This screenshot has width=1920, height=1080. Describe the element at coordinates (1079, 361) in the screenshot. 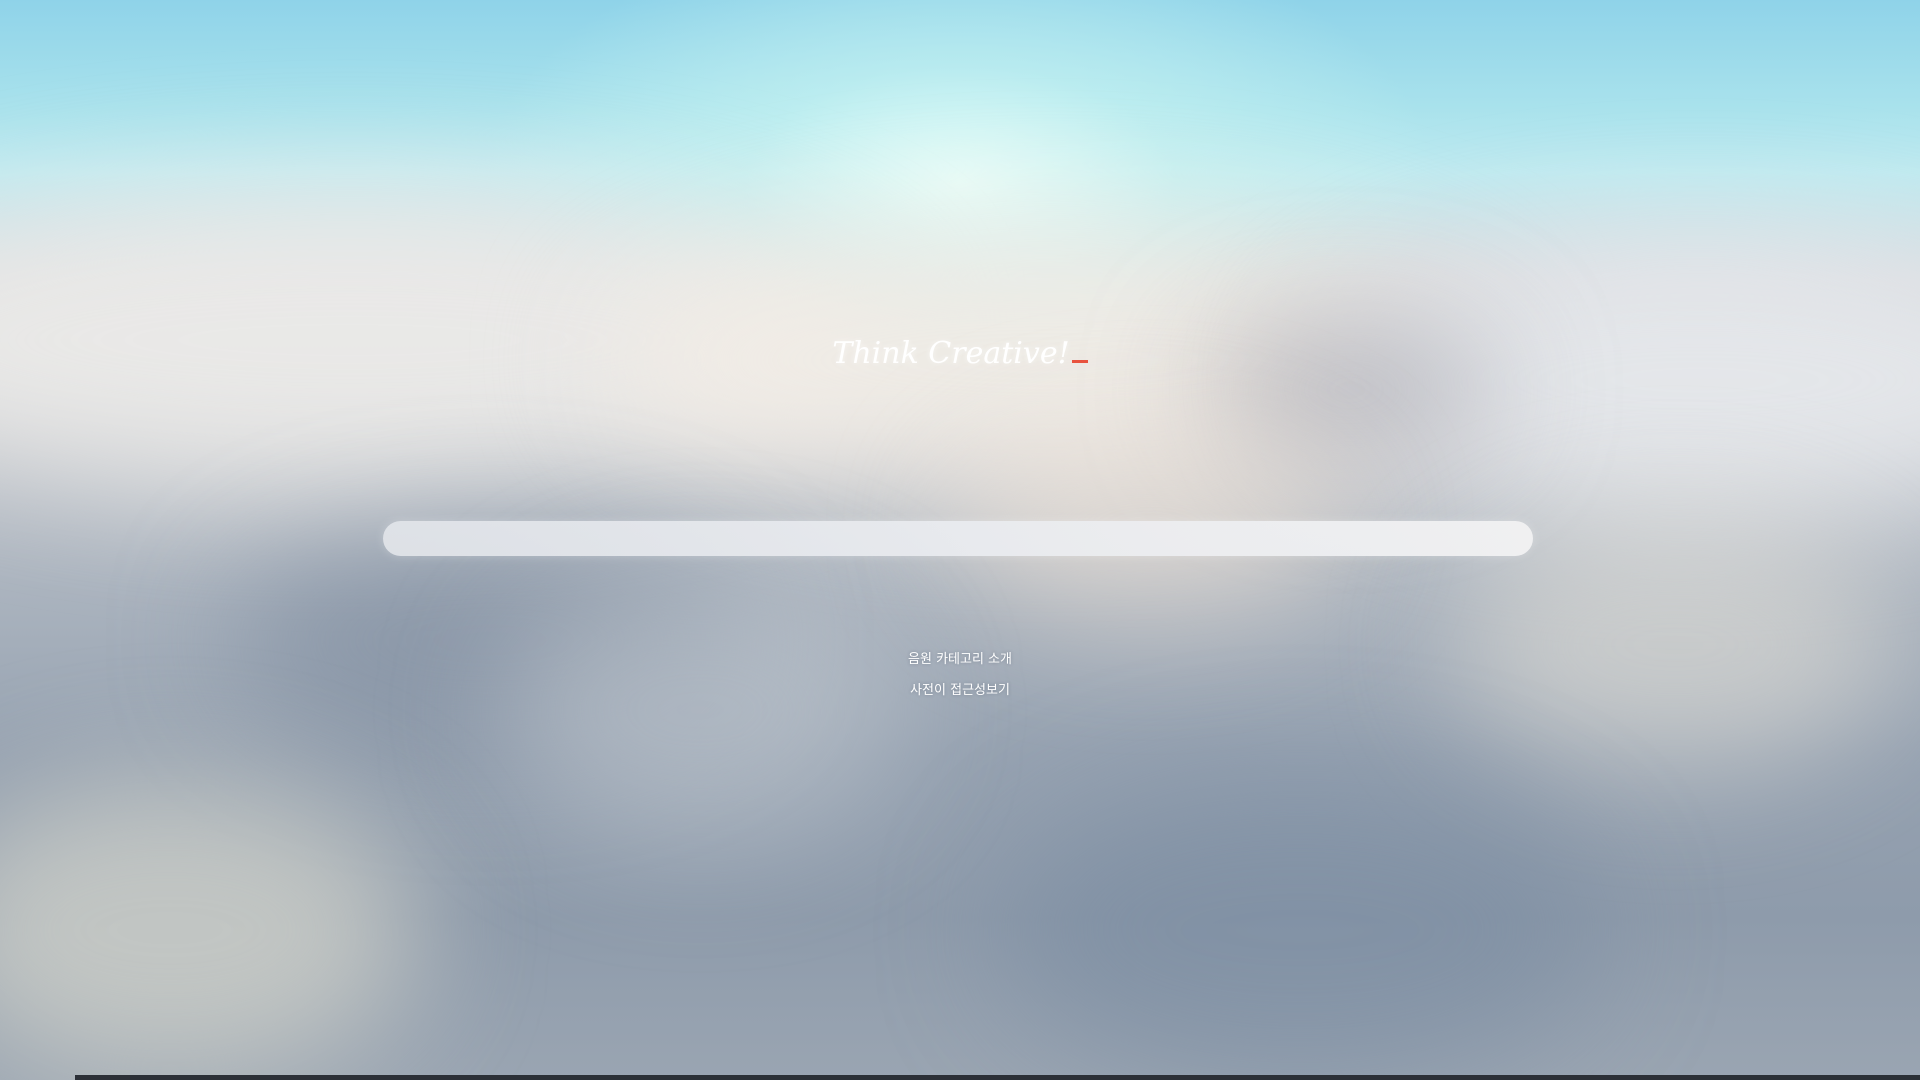

I see `typing-cursor-icon` at that location.